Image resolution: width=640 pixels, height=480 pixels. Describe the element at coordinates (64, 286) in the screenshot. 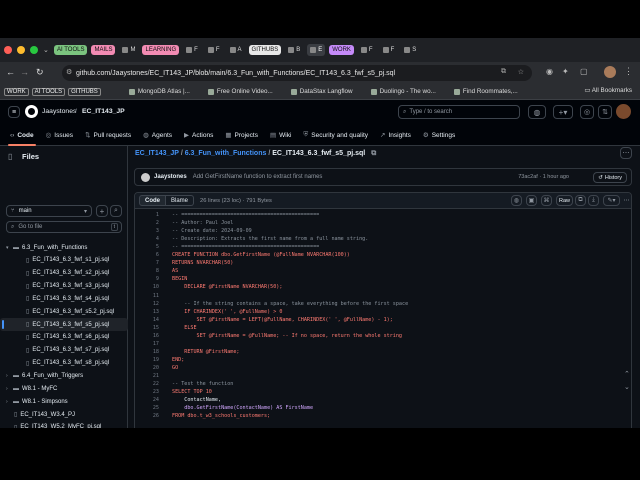

I see `tree-file: ▯ EC_IT143_6.3_fwf_s3_pj.sql` at that location.